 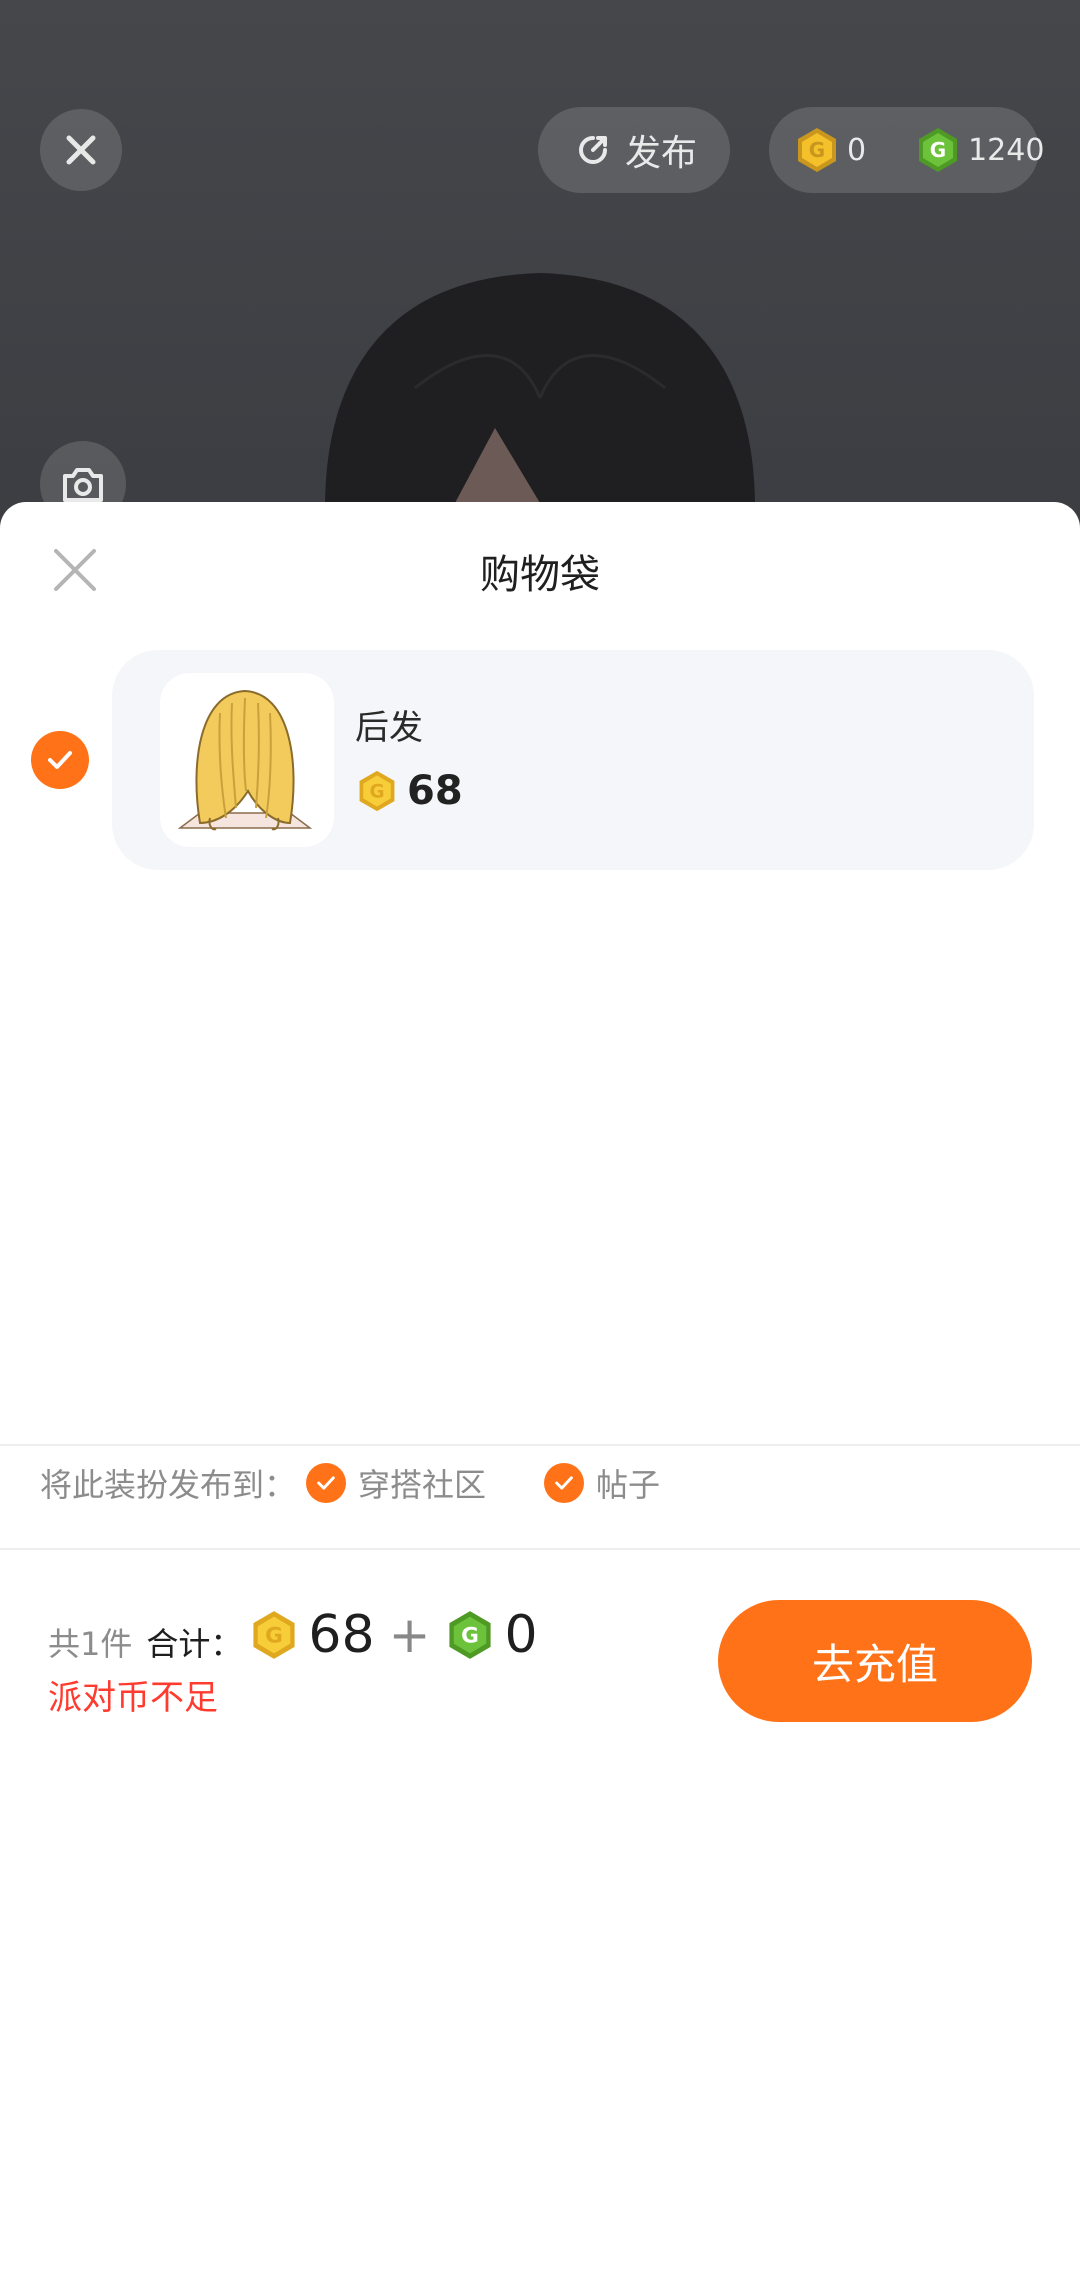 What do you see at coordinates (875, 1661) in the screenshot?
I see `recharge-button: 去充值` at bounding box center [875, 1661].